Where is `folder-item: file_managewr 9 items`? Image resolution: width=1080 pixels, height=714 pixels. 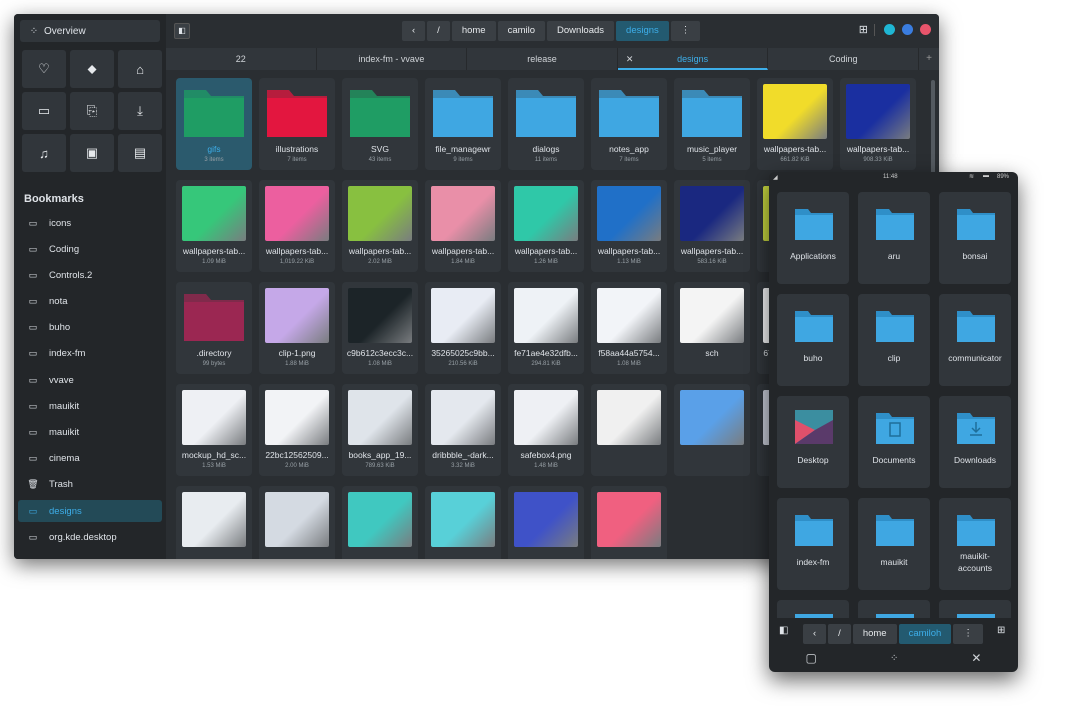 folder-item: file_managewr 9 items is located at coordinates (463, 124).